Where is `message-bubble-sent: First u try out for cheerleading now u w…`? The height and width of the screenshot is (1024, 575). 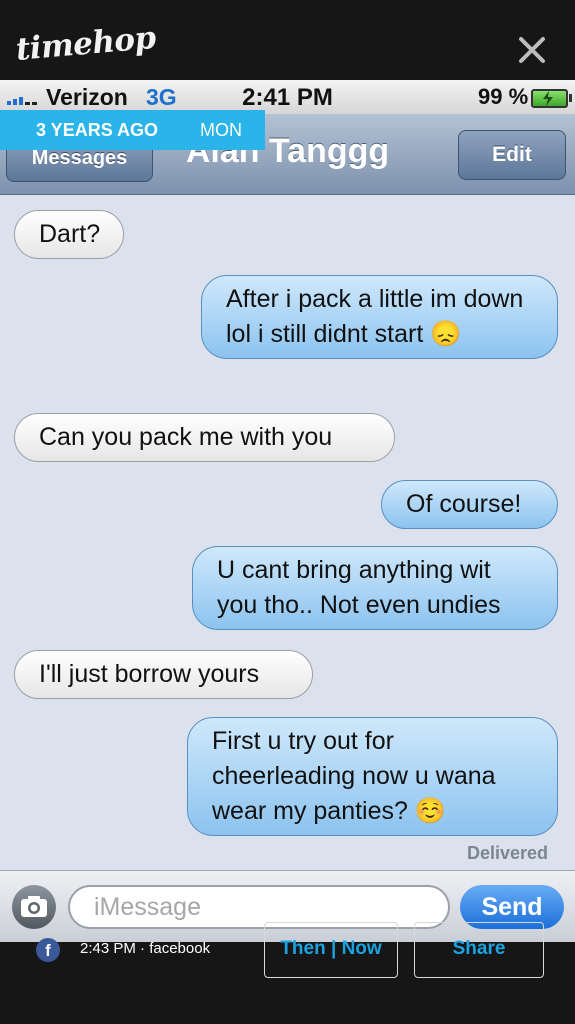 message-bubble-sent: First u try out for cheerleading now u w… is located at coordinates (372, 776).